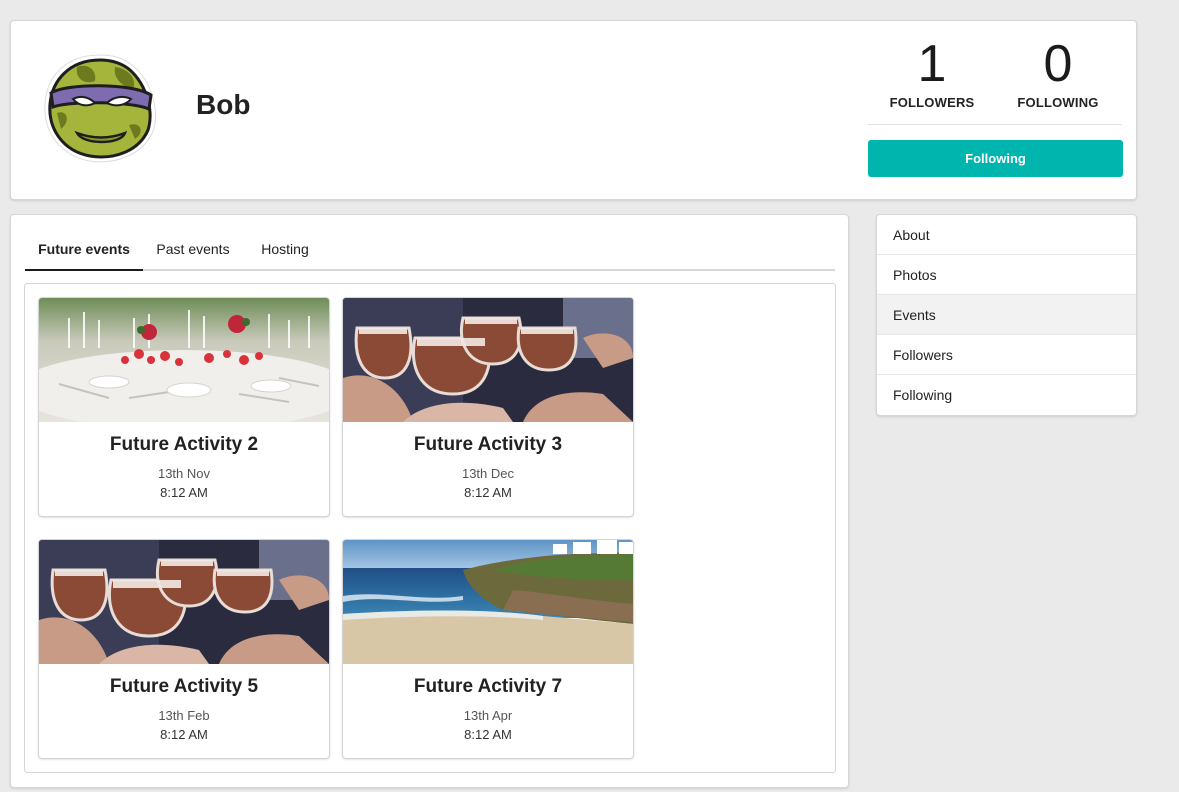 Image resolution: width=1179 pixels, height=792 pixels. What do you see at coordinates (1058, 64) in the screenshot?
I see `following-count: 0` at bounding box center [1058, 64].